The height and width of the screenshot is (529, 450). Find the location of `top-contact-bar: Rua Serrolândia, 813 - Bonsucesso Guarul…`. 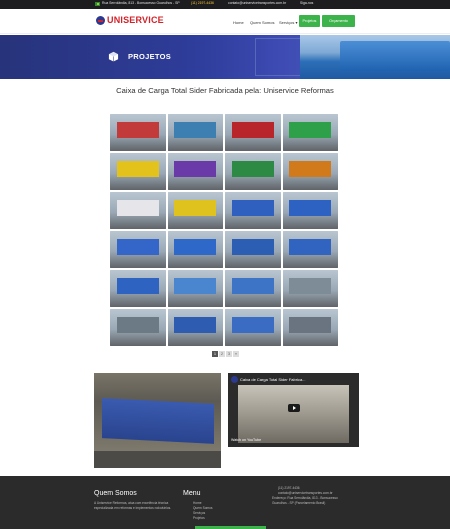

top-contact-bar: Rua Serrolândia, 813 - Bonsucesso Guarul… is located at coordinates (225, 4).